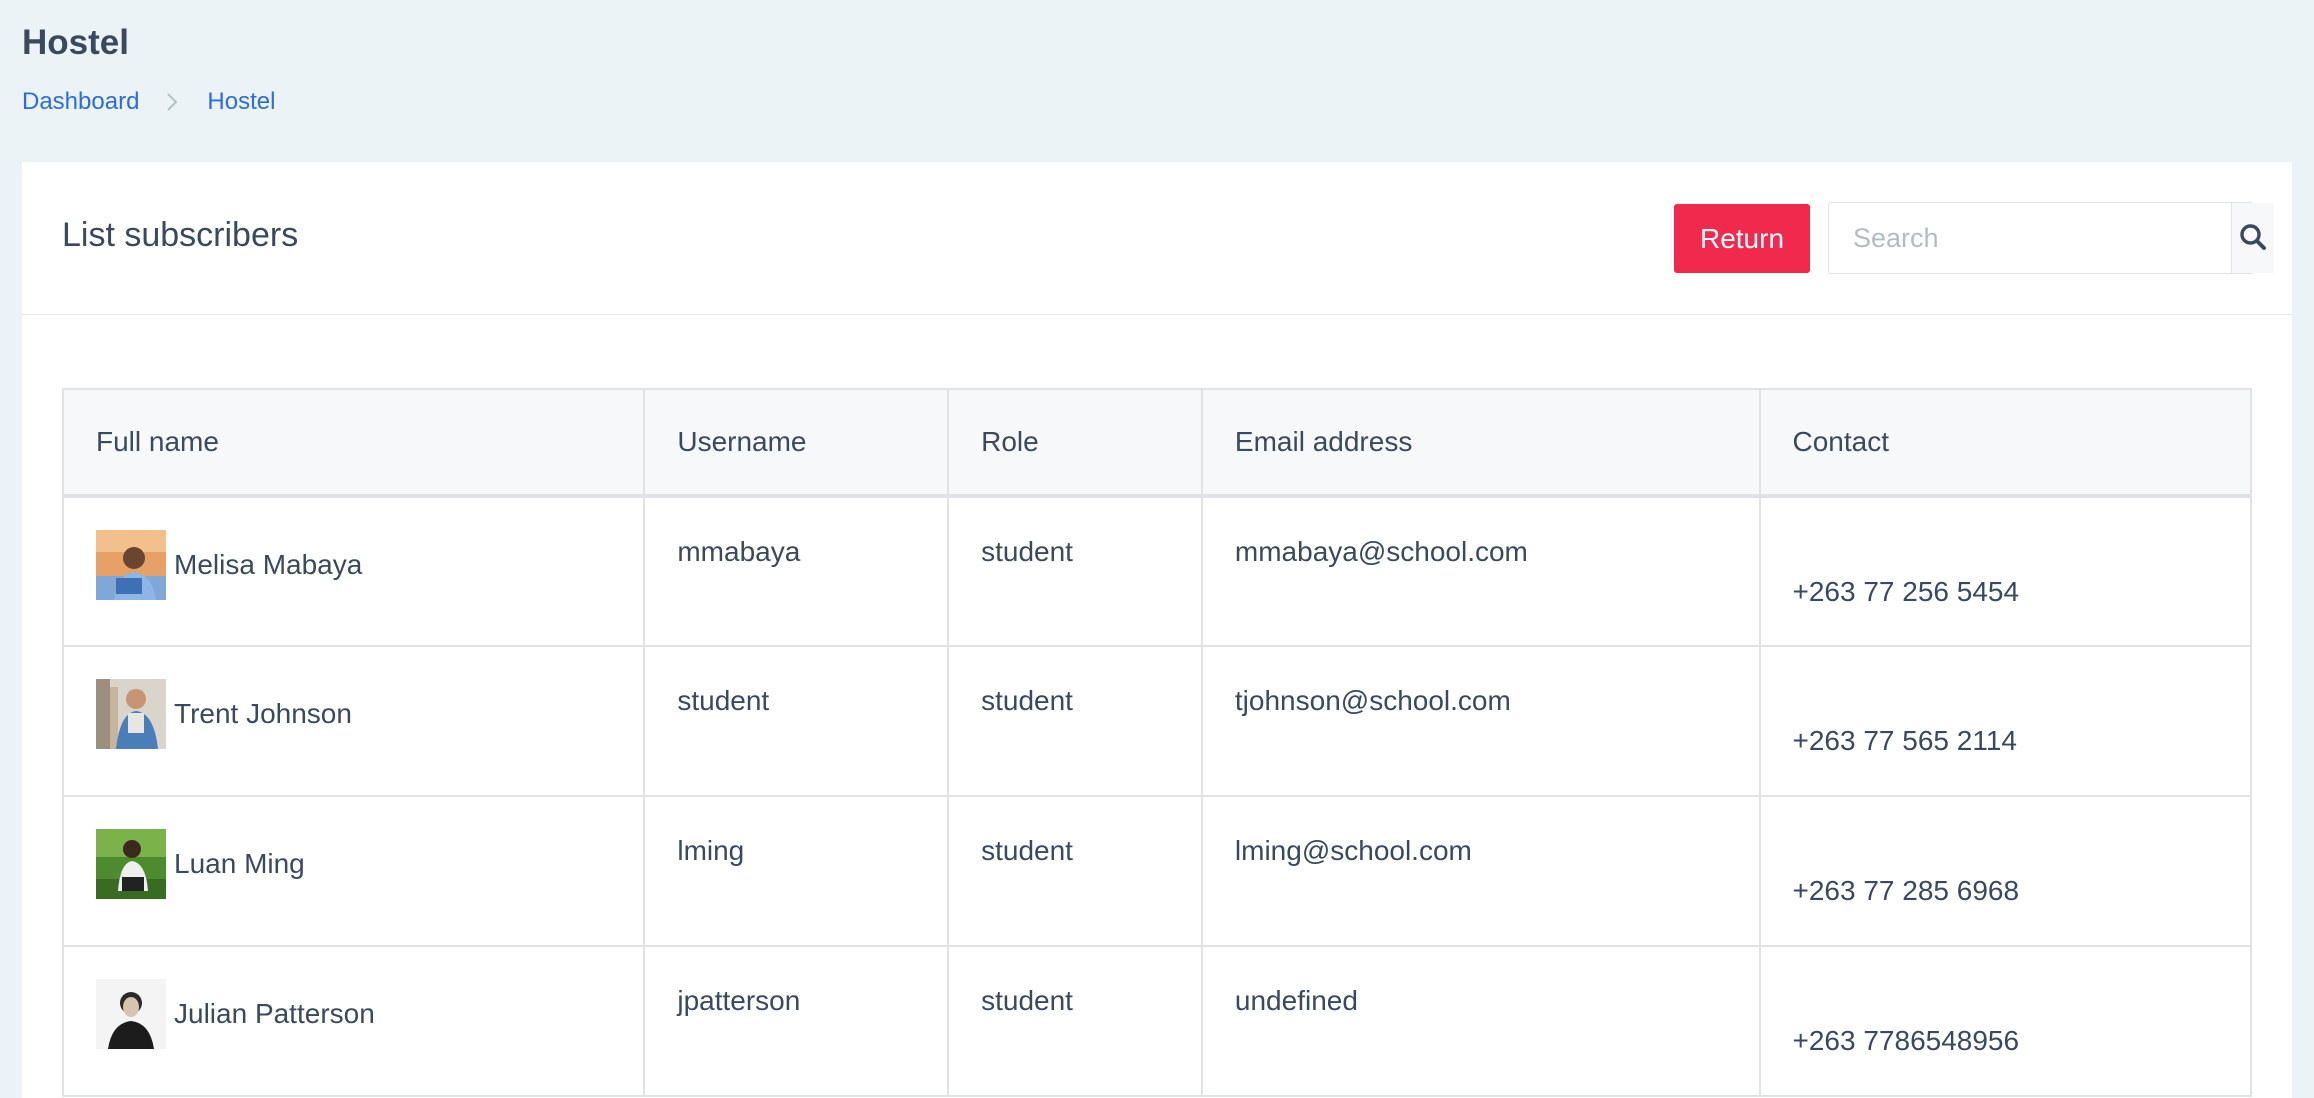  I want to click on page-header: Hostel Dashboard Hostel, so click(148, 68).